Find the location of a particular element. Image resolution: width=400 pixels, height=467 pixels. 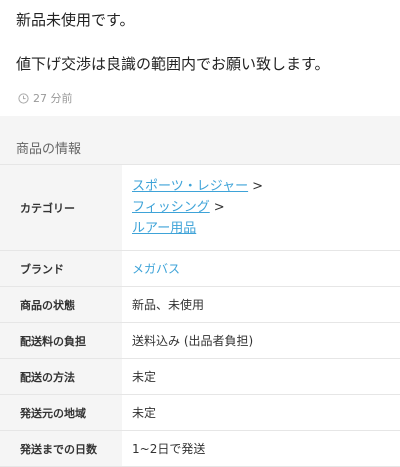

category-link-sports-leisure: スポーツ・レジャー is located at coordinates (190, 186).